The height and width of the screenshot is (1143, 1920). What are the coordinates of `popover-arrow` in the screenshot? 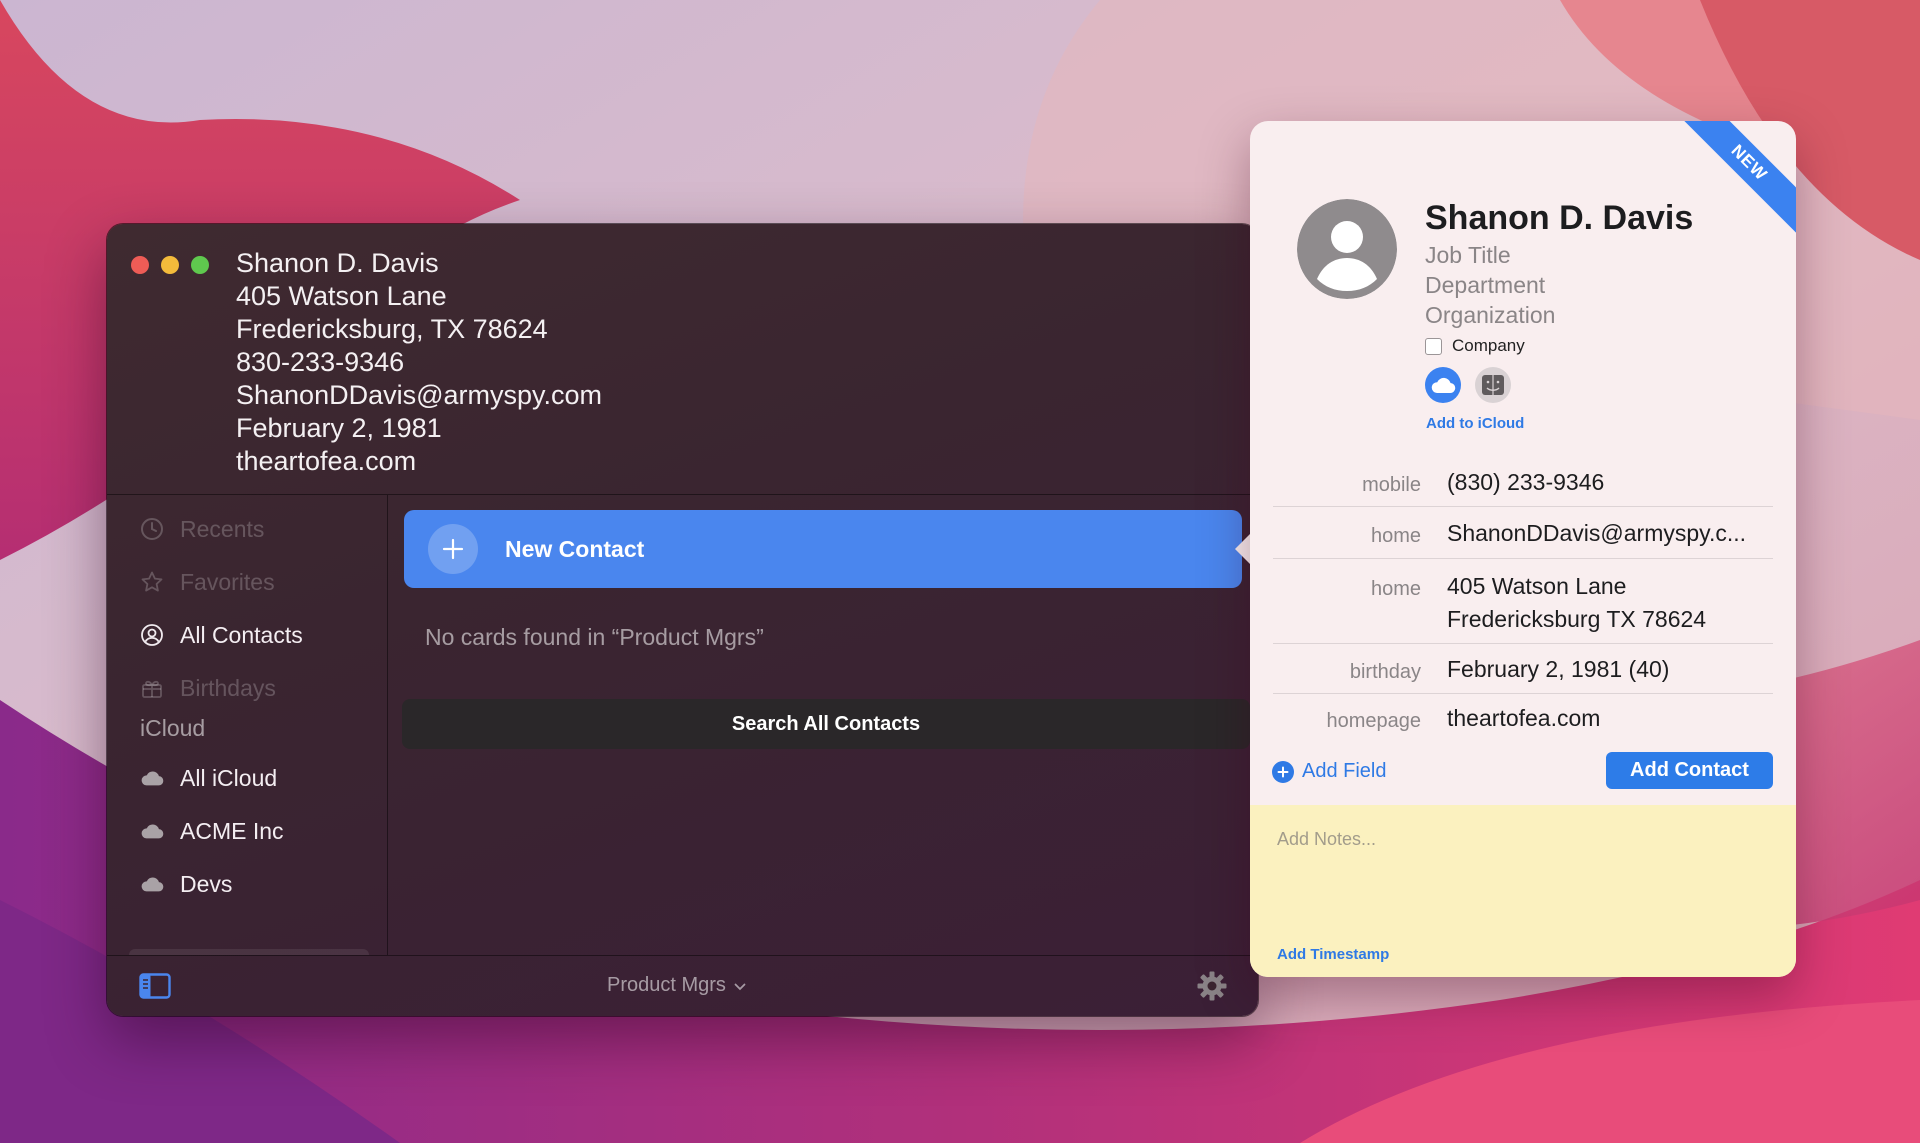 It's located at (1243, 549).